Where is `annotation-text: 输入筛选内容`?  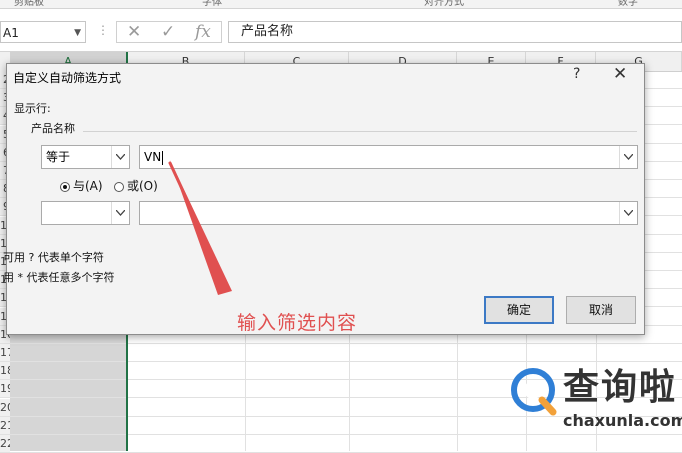
annotation-text: 输入筛选内容 is located at coordinates (297, 323).